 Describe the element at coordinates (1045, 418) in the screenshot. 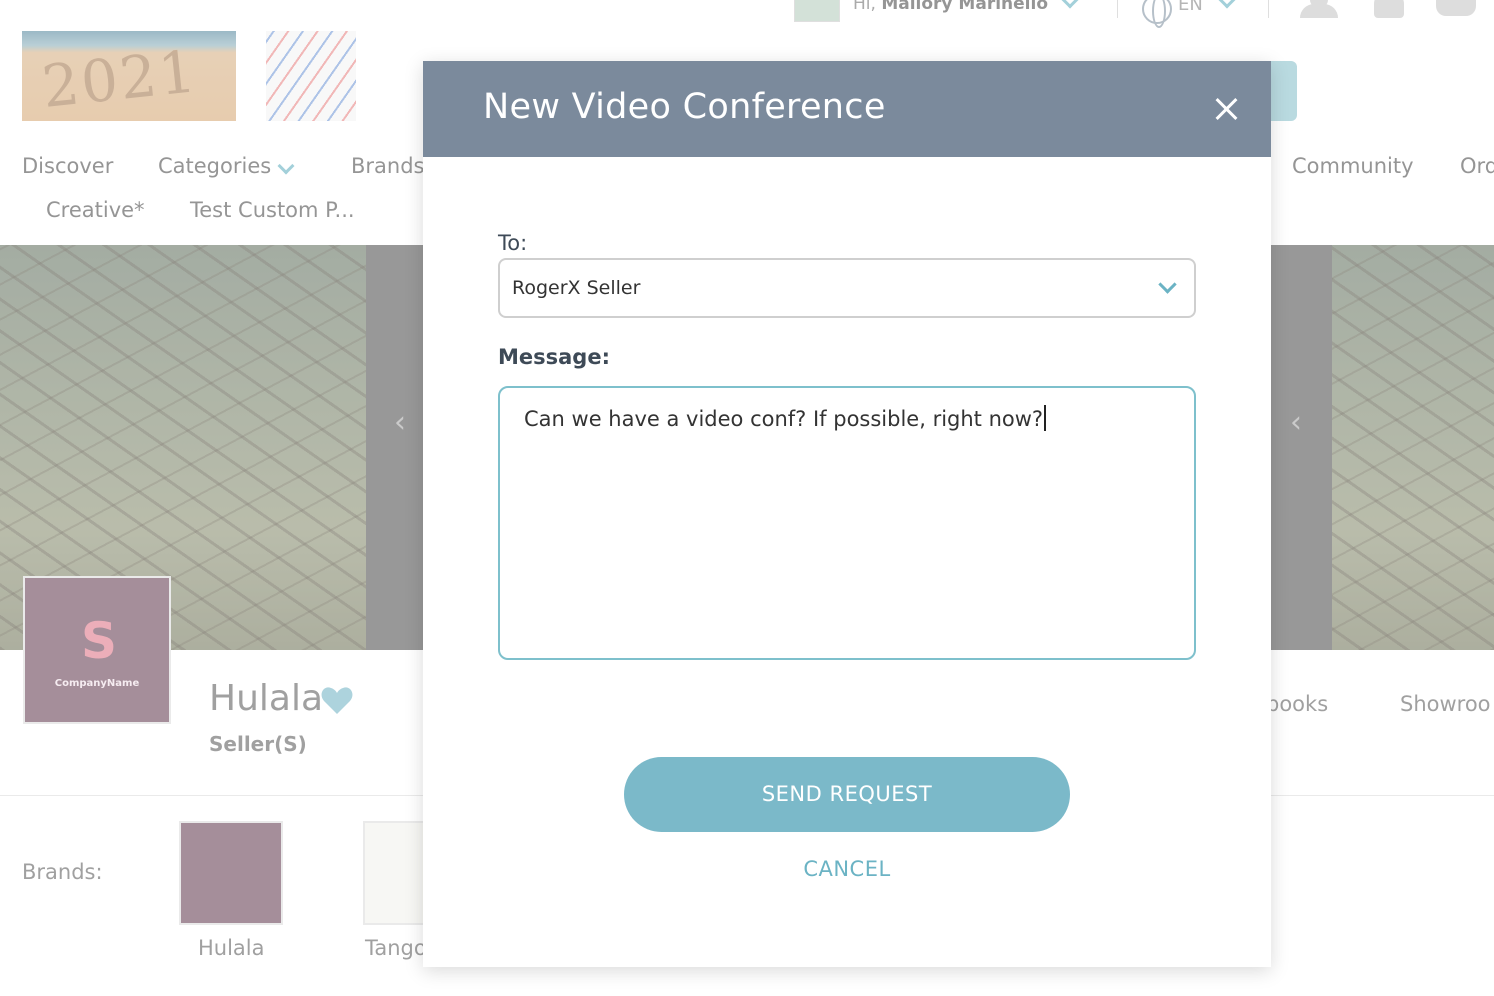

I see `text-cursor` at that location.